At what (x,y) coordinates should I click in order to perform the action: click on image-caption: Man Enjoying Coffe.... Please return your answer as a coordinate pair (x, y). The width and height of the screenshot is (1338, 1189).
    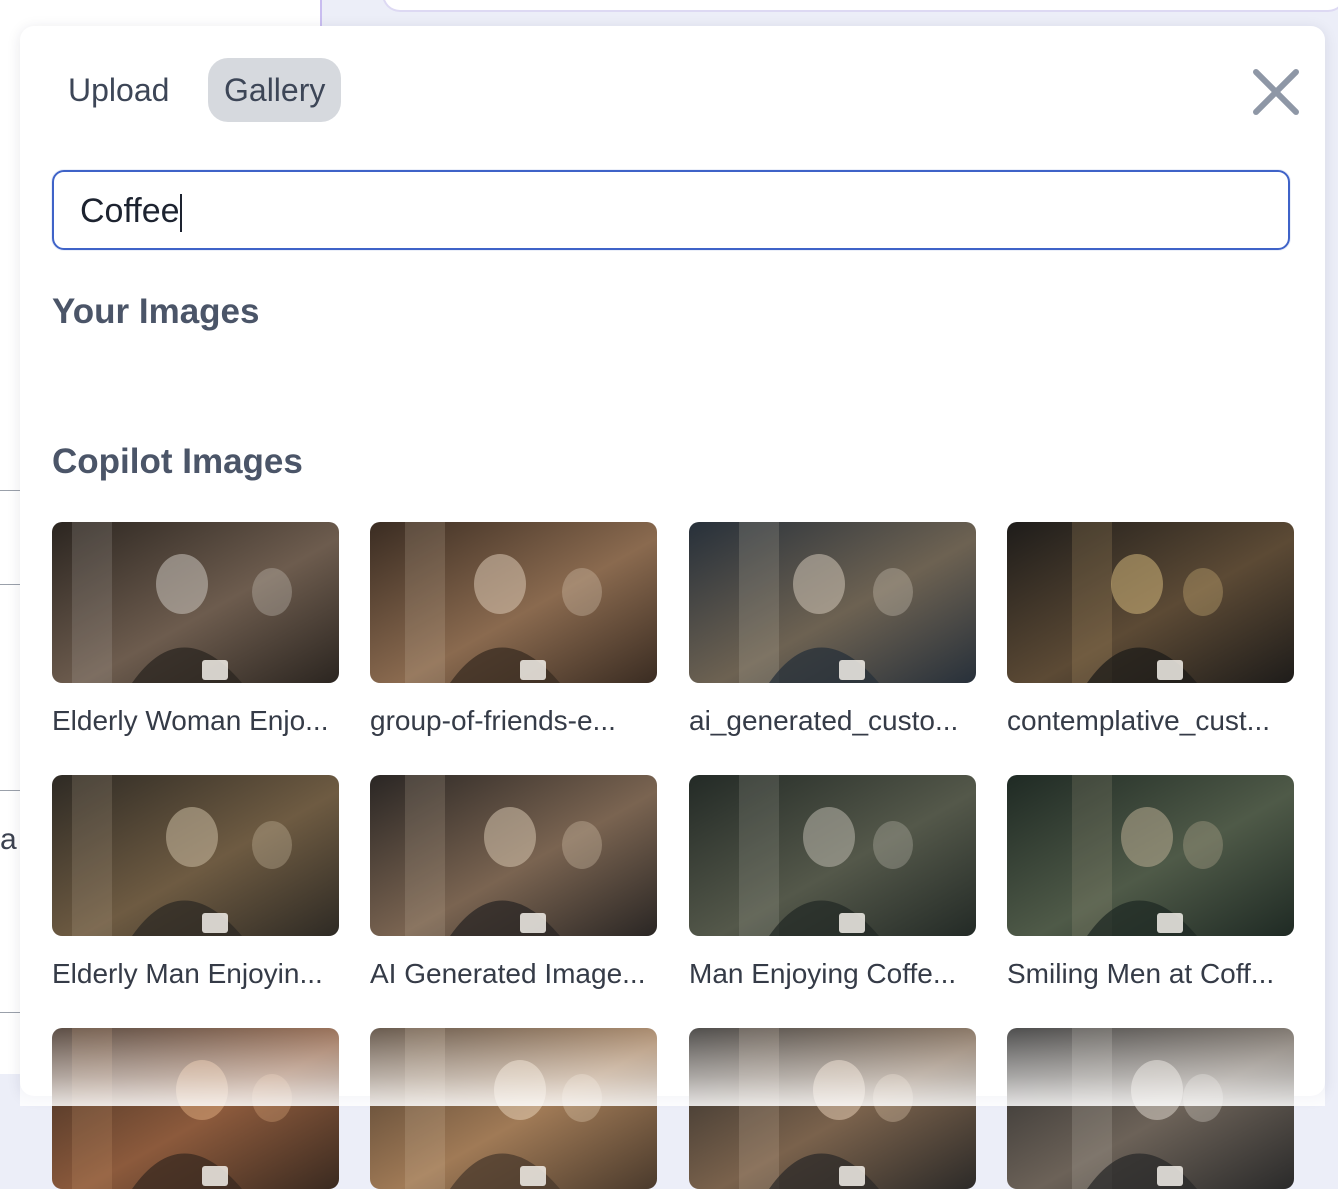
    Looking at the image, I should click on (823, 973).